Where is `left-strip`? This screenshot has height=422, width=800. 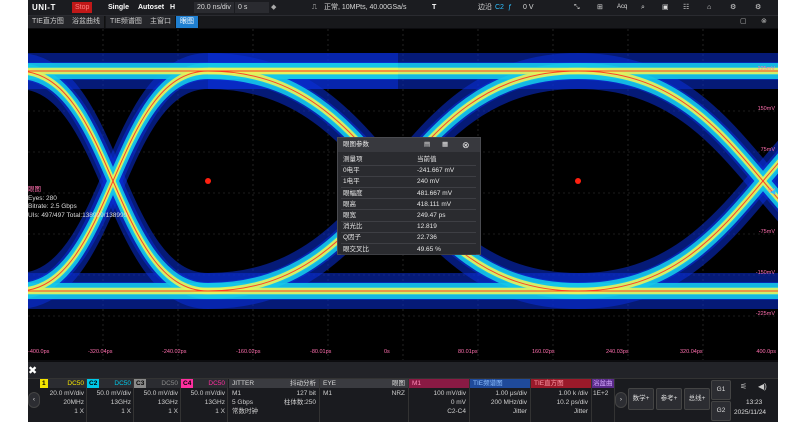 left-strip is located at coordinates (14, 211).